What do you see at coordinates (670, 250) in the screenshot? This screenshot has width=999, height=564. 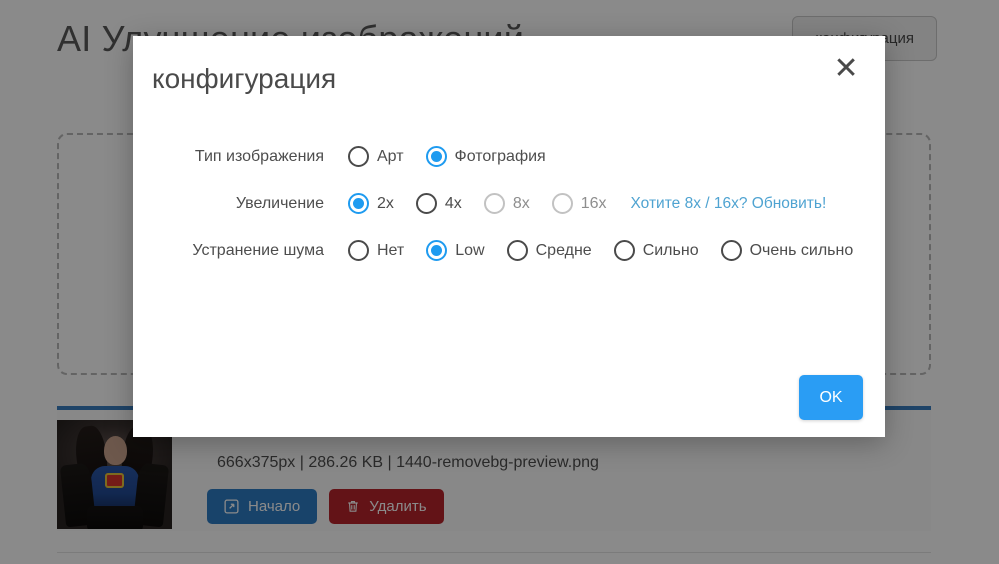 I see `radio-label: Сильно` at bounding box center [670, 250].